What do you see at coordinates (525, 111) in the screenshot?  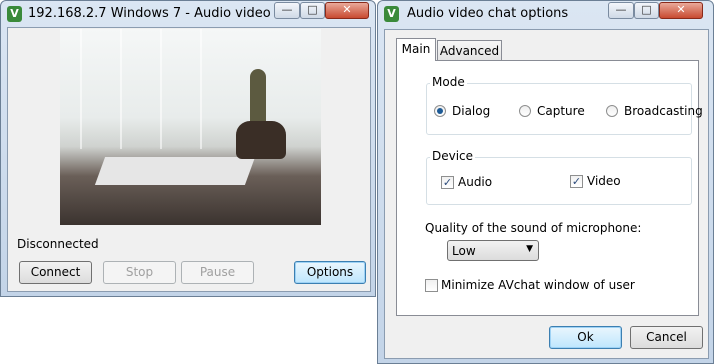 I see `capture-radio` at bounding box center [525, 111].